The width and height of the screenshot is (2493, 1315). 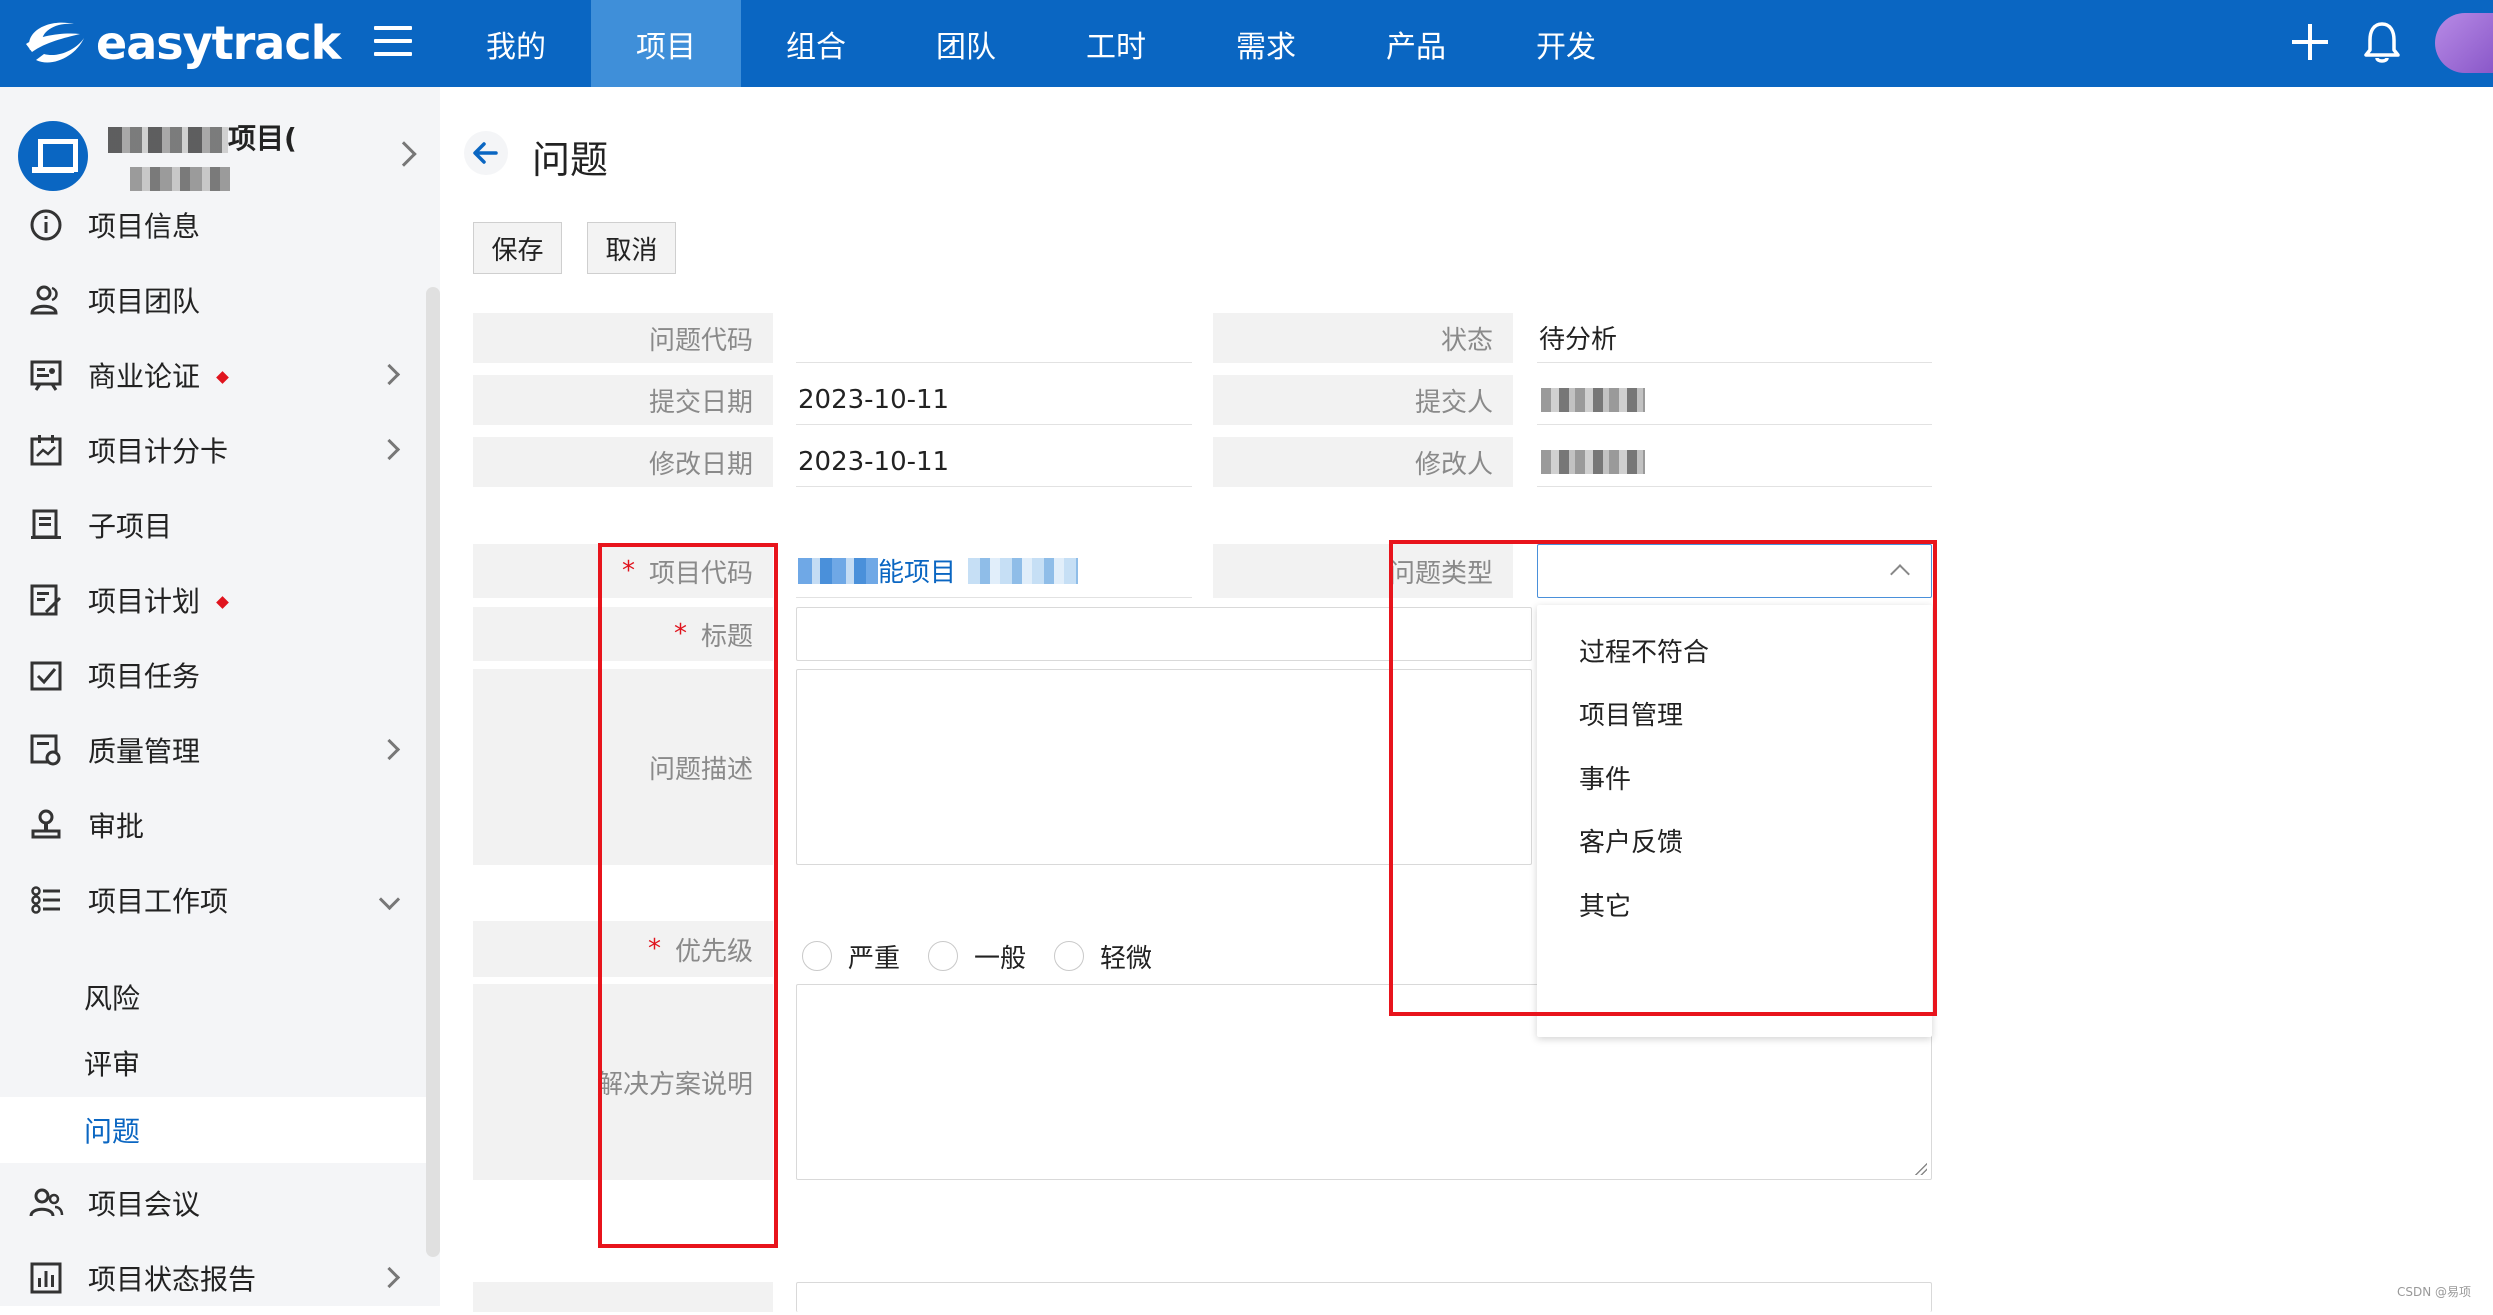 I want to click on sidebar-scrollbar, so click(x=433, y=772).